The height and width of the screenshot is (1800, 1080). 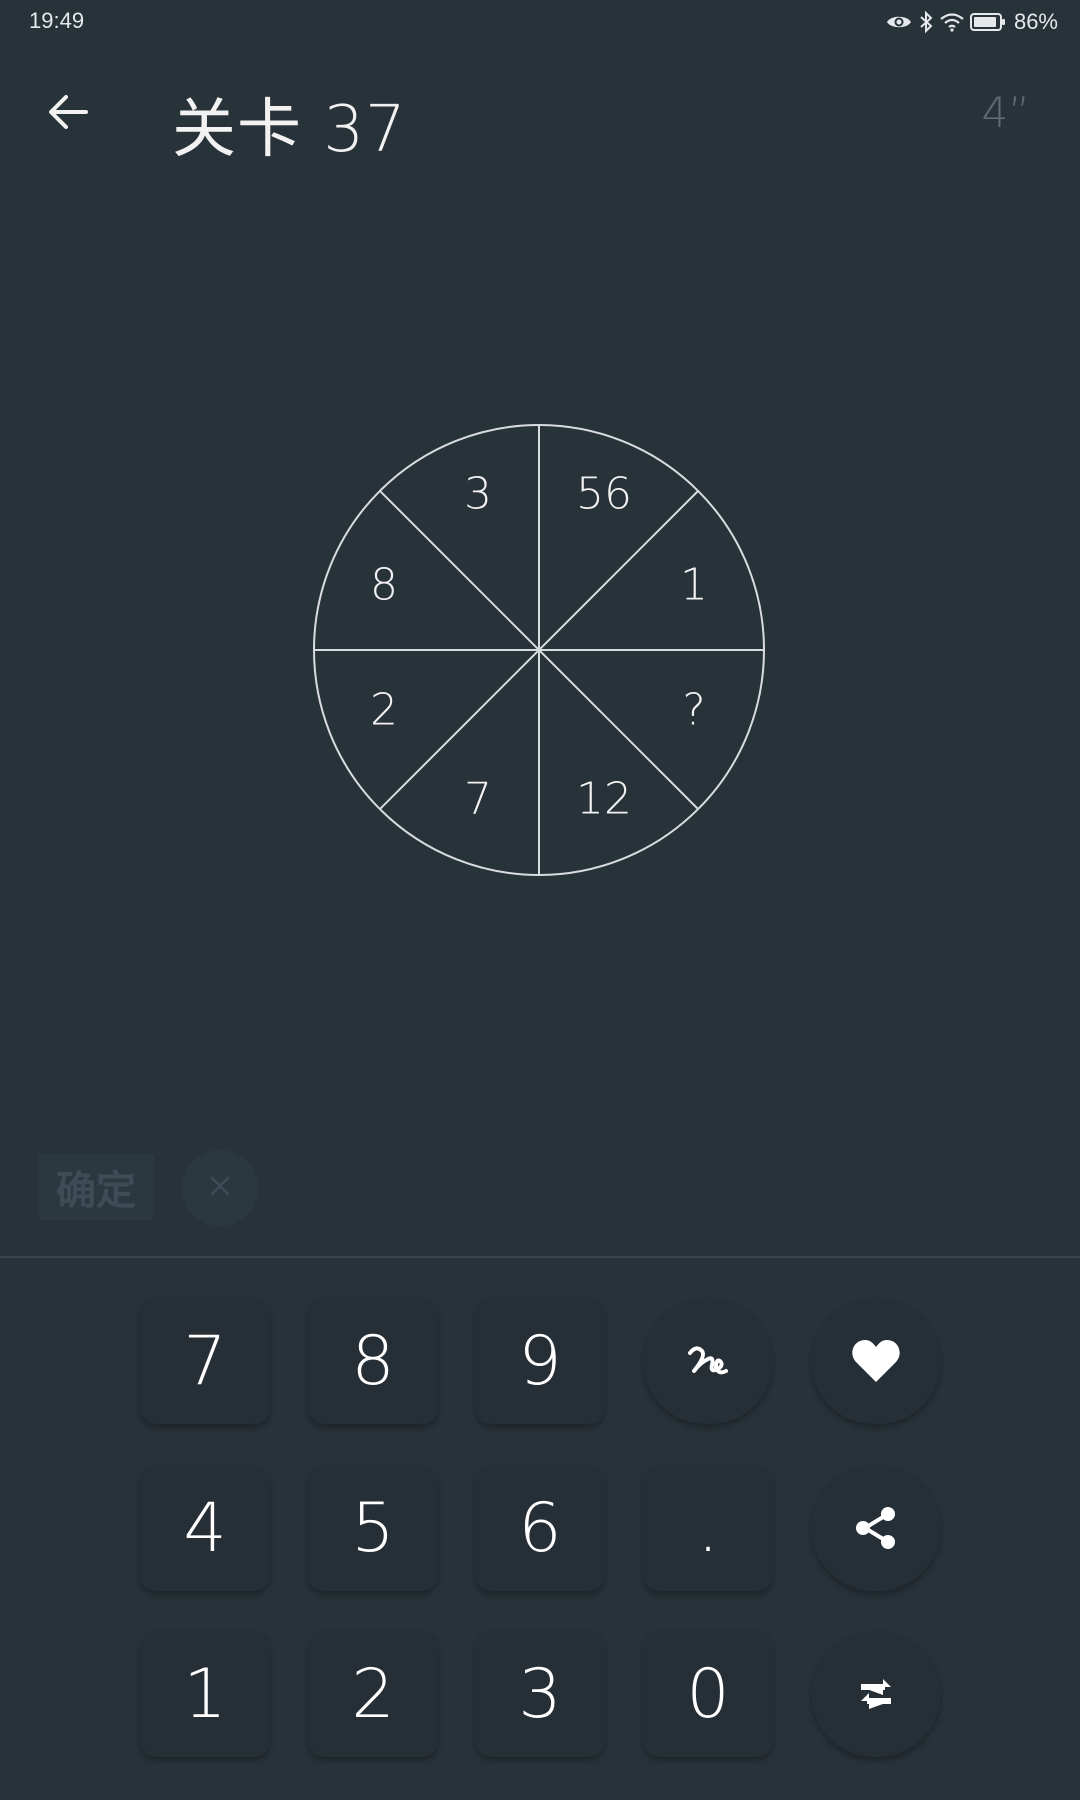 I want to click on key-3: 3, so click(x=540, y=1694).